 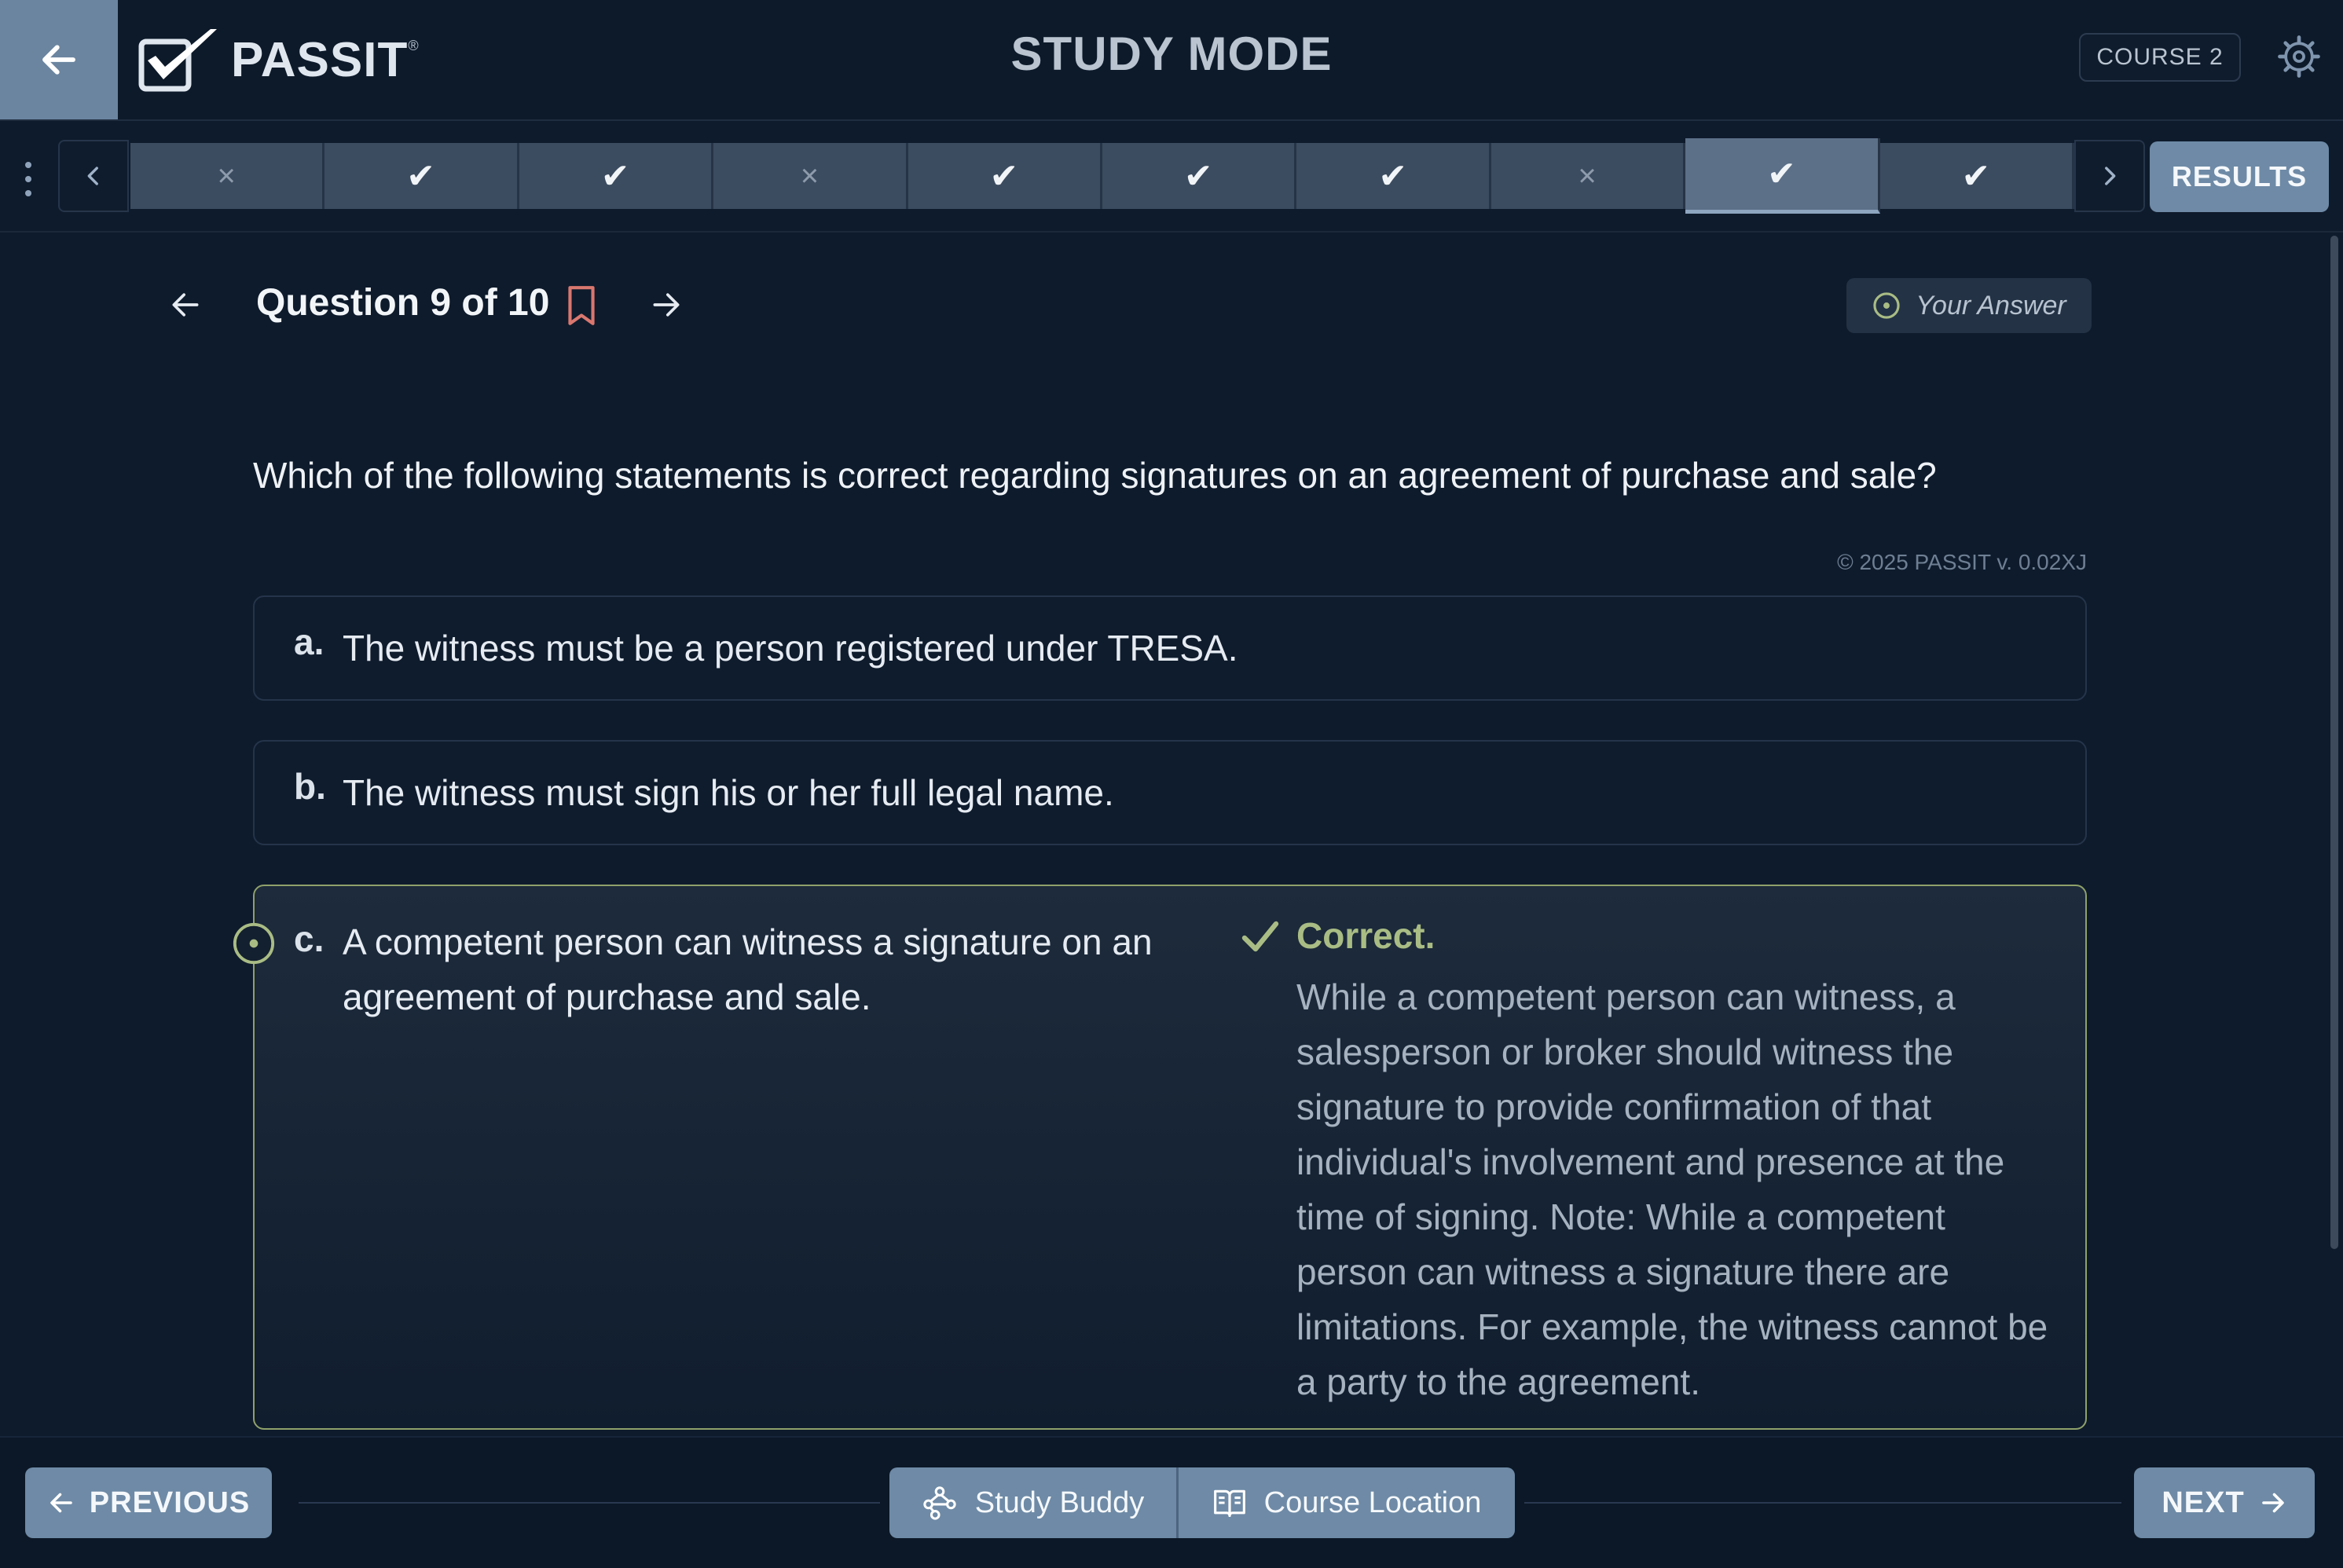 I want to click on bookmark-icon, so click(x=581, y=306).